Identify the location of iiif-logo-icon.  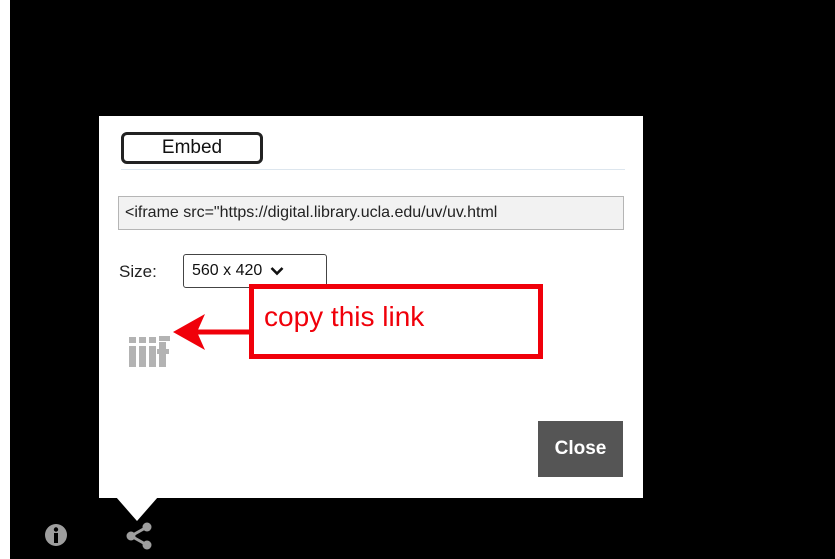
(149, 351).